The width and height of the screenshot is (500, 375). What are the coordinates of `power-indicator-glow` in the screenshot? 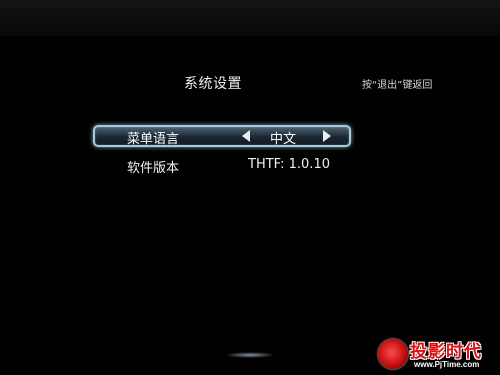 It's located at (250, 355).